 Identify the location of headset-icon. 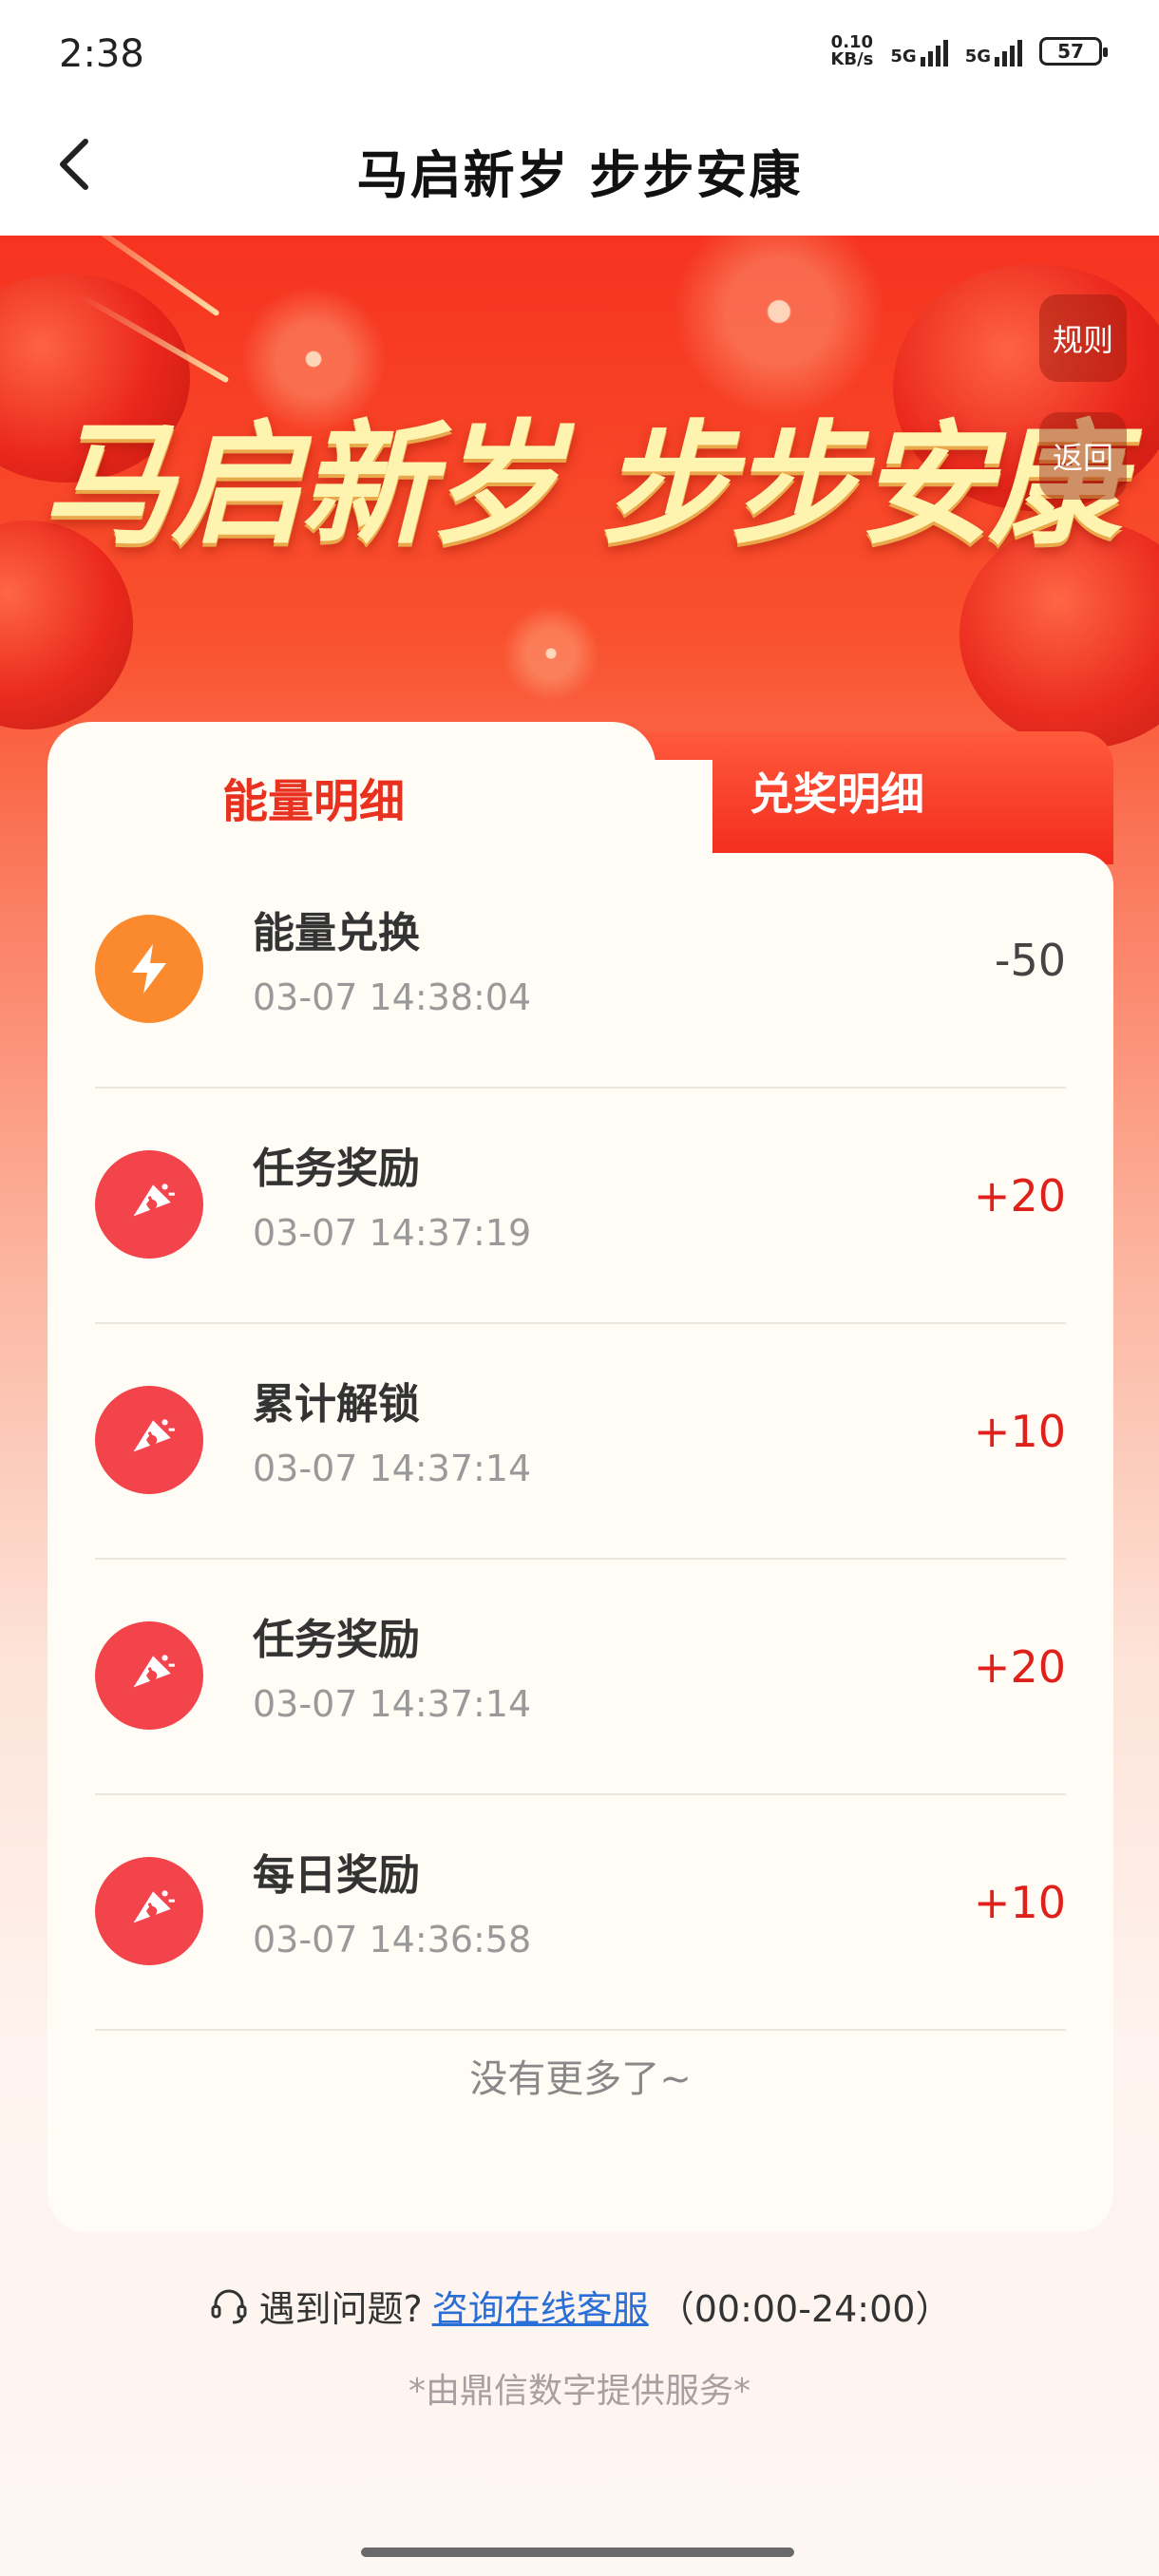
(229, 2306).